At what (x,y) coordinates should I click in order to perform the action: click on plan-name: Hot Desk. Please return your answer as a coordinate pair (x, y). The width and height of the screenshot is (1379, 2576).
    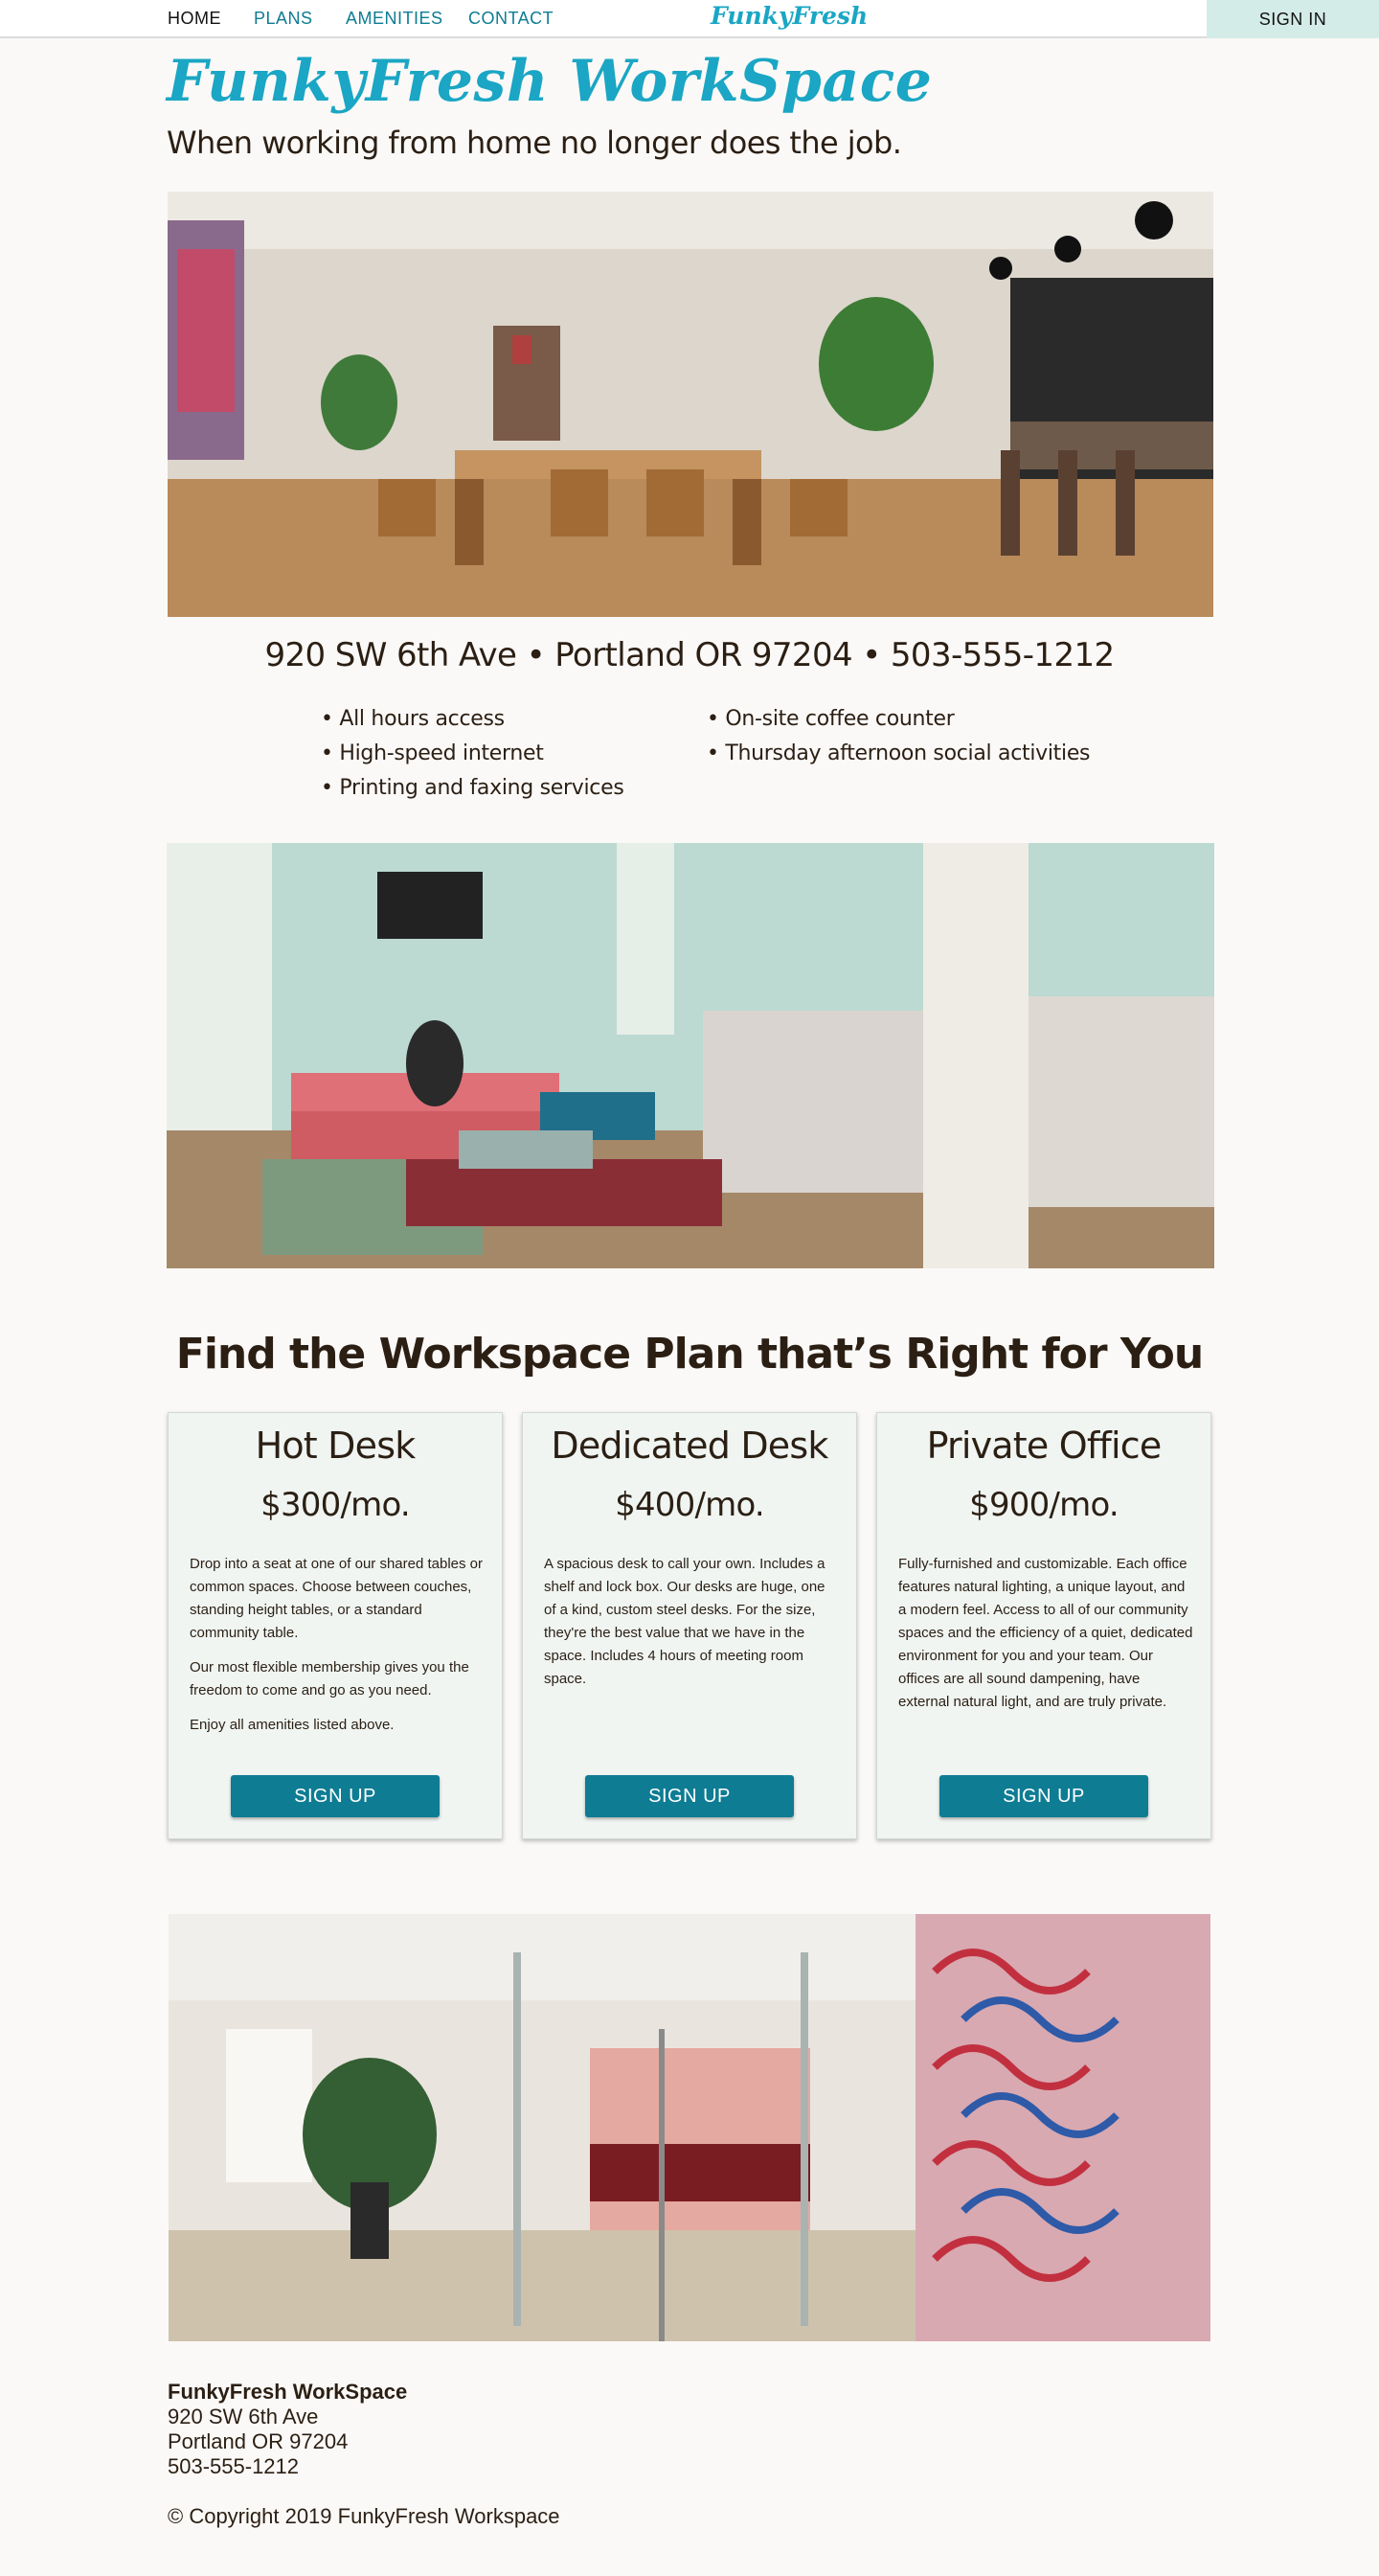
    Looking at the image, I should click on (336, 1446).